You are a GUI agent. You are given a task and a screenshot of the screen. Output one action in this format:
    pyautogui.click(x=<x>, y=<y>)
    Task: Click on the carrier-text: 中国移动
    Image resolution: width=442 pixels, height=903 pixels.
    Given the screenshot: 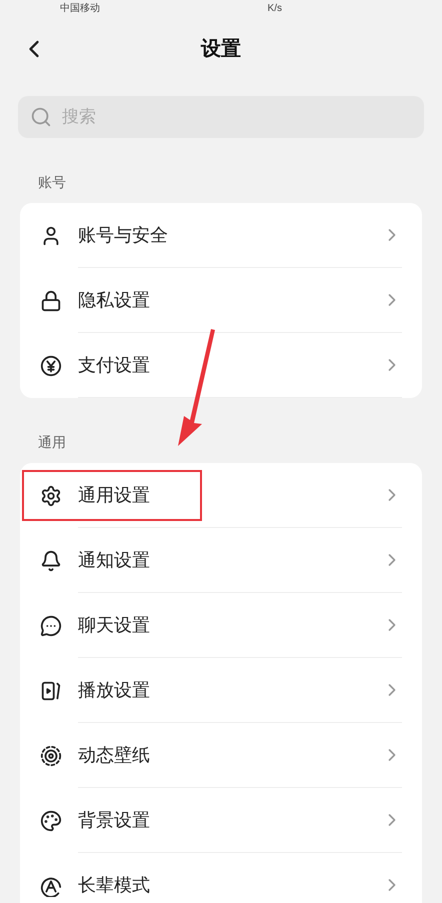 What is the action you would take?
    pyautogui.click(x=80, y=9)
    